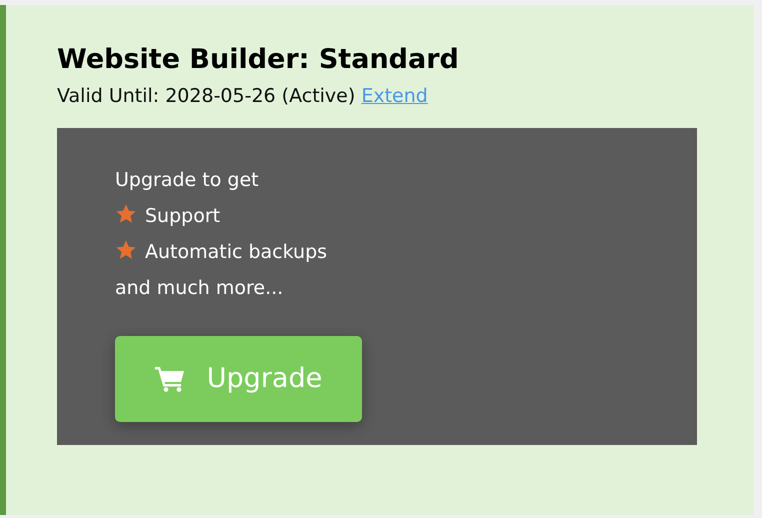  I want to click on feature-text: Support, so click(182, 216).